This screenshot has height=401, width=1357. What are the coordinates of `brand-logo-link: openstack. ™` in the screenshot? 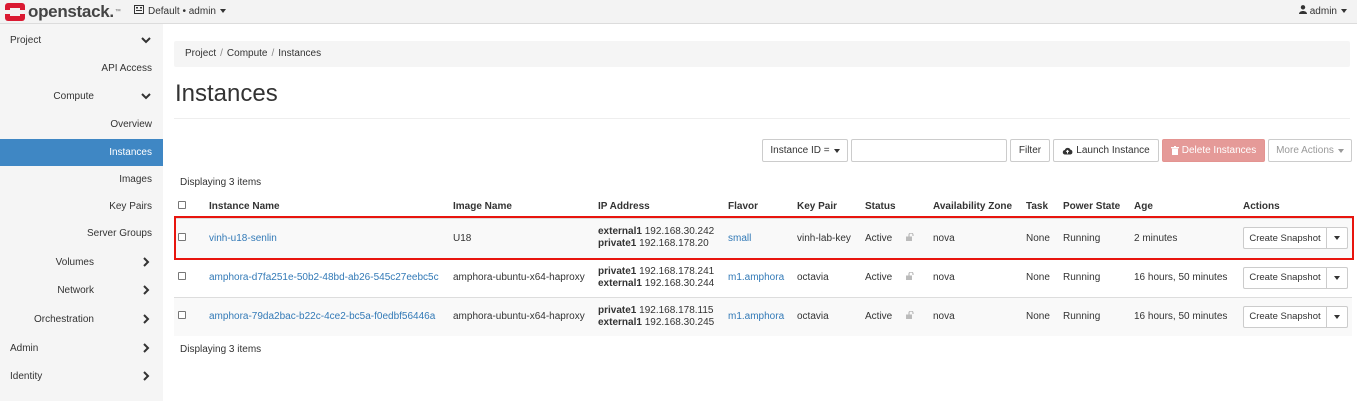 It's located at (63, 12).